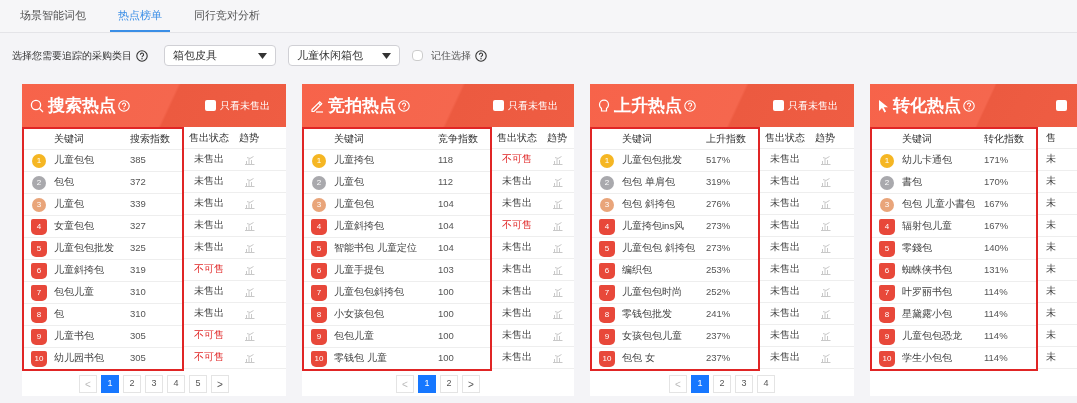 Image resolution: width=1077 pixels, height=403 pixels. I want to click on tab: 同行竞对分析, so click(227, 16).